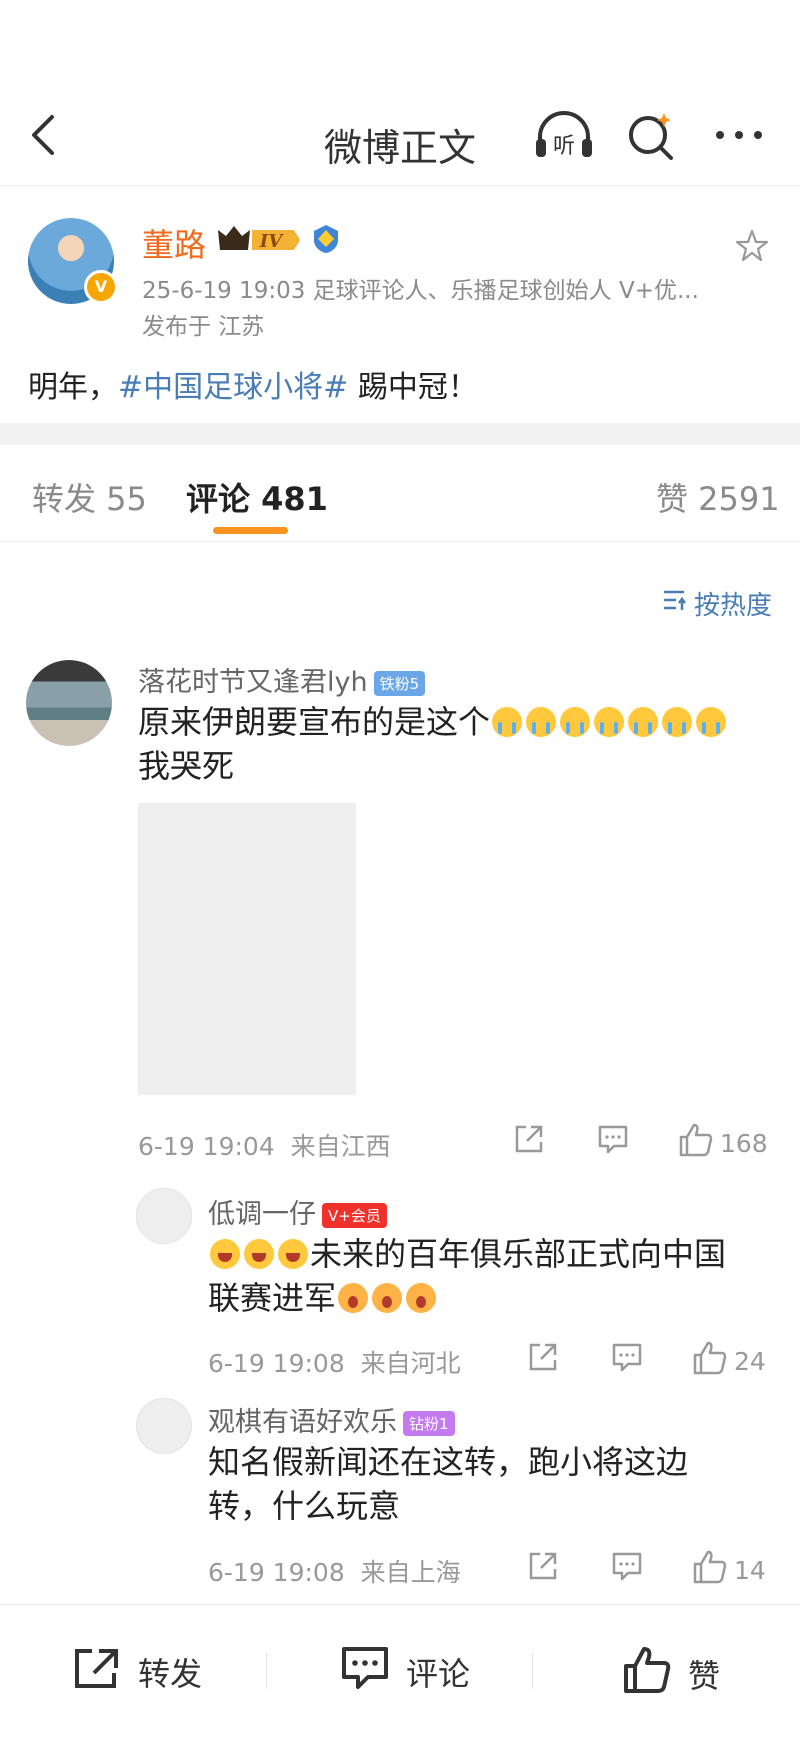  I want to click on fan-badge: 铁粉5, so click(399, 683).